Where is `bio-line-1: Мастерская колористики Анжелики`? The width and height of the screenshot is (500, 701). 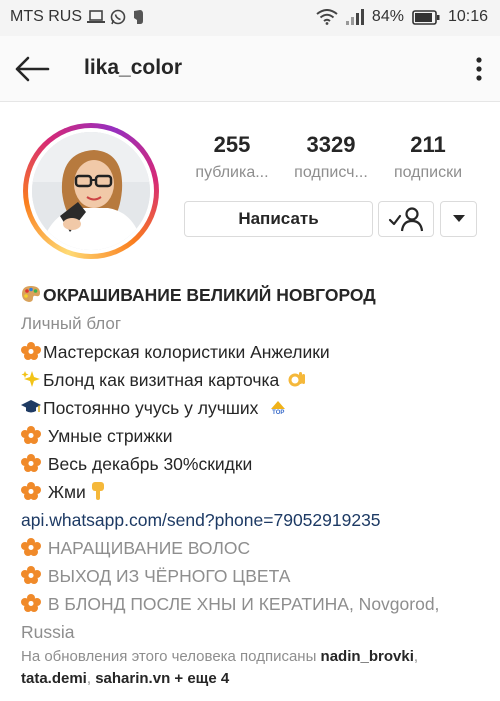 bio-line-1: Мастерская колористики Анжелики is located at coordinates (175, 352).